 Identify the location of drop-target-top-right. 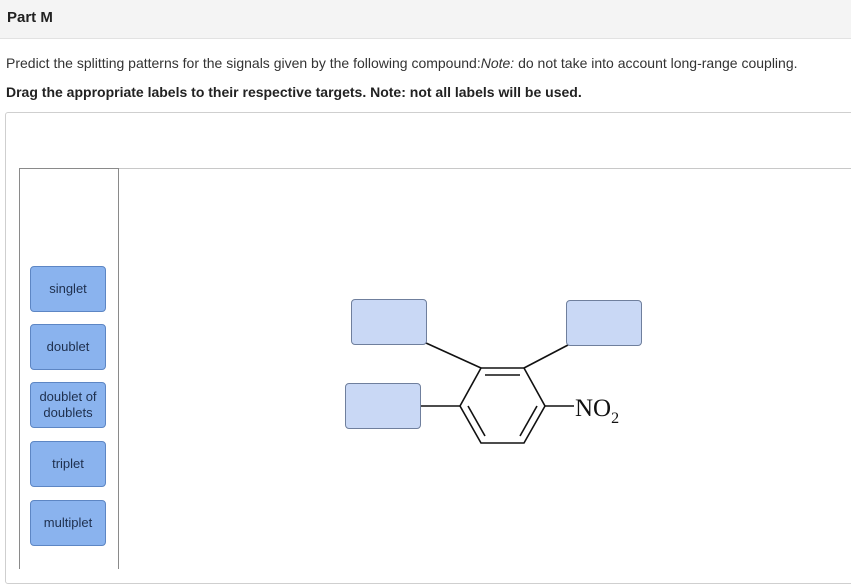
(604, 323).